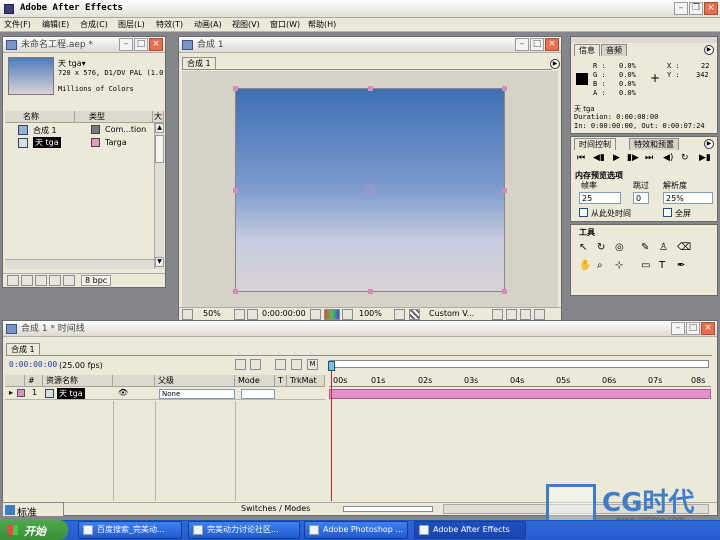 This screenshot has width=720, height=540. I want to click on flowchart-icon, so click(539, 314).